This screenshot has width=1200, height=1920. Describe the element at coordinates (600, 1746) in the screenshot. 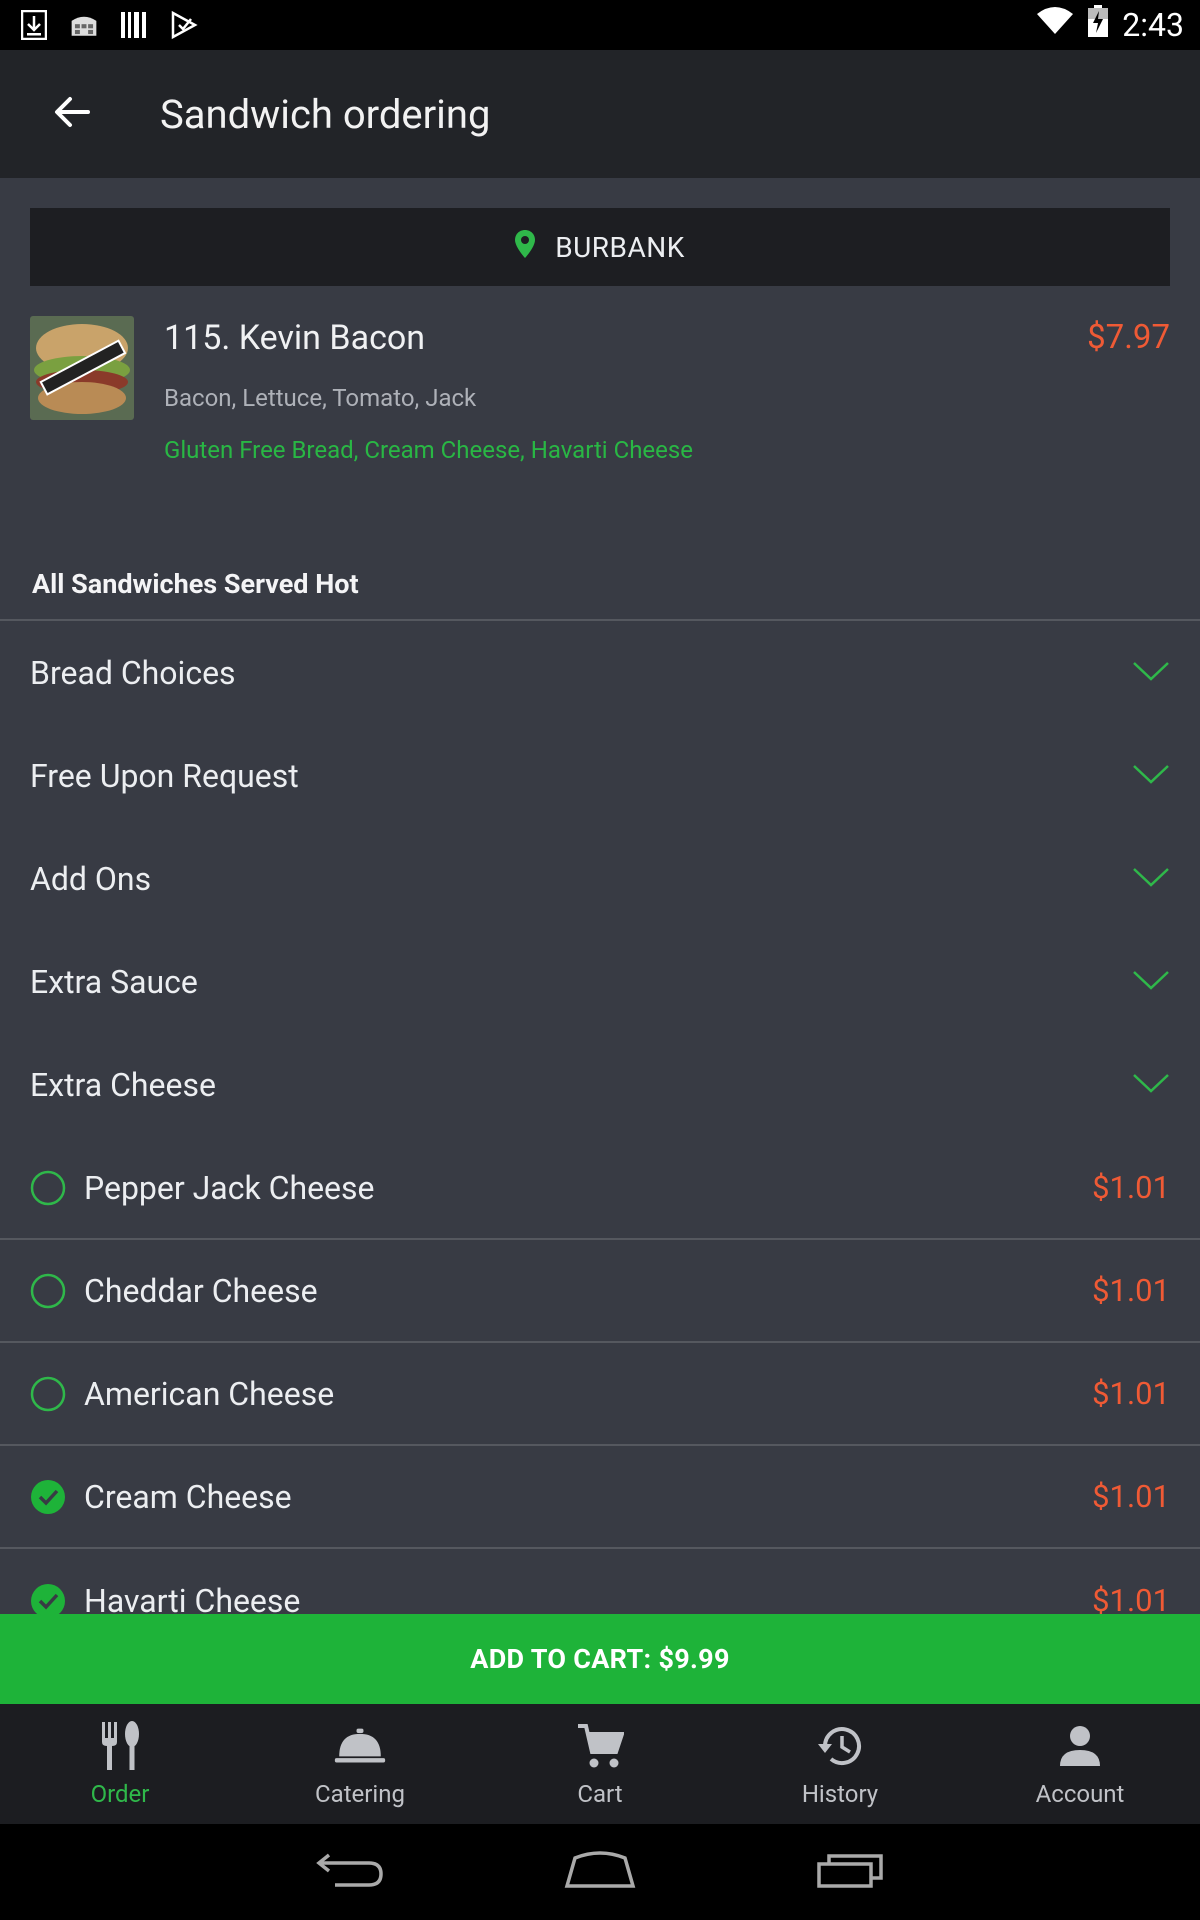

I see `cart-icon` at that location.